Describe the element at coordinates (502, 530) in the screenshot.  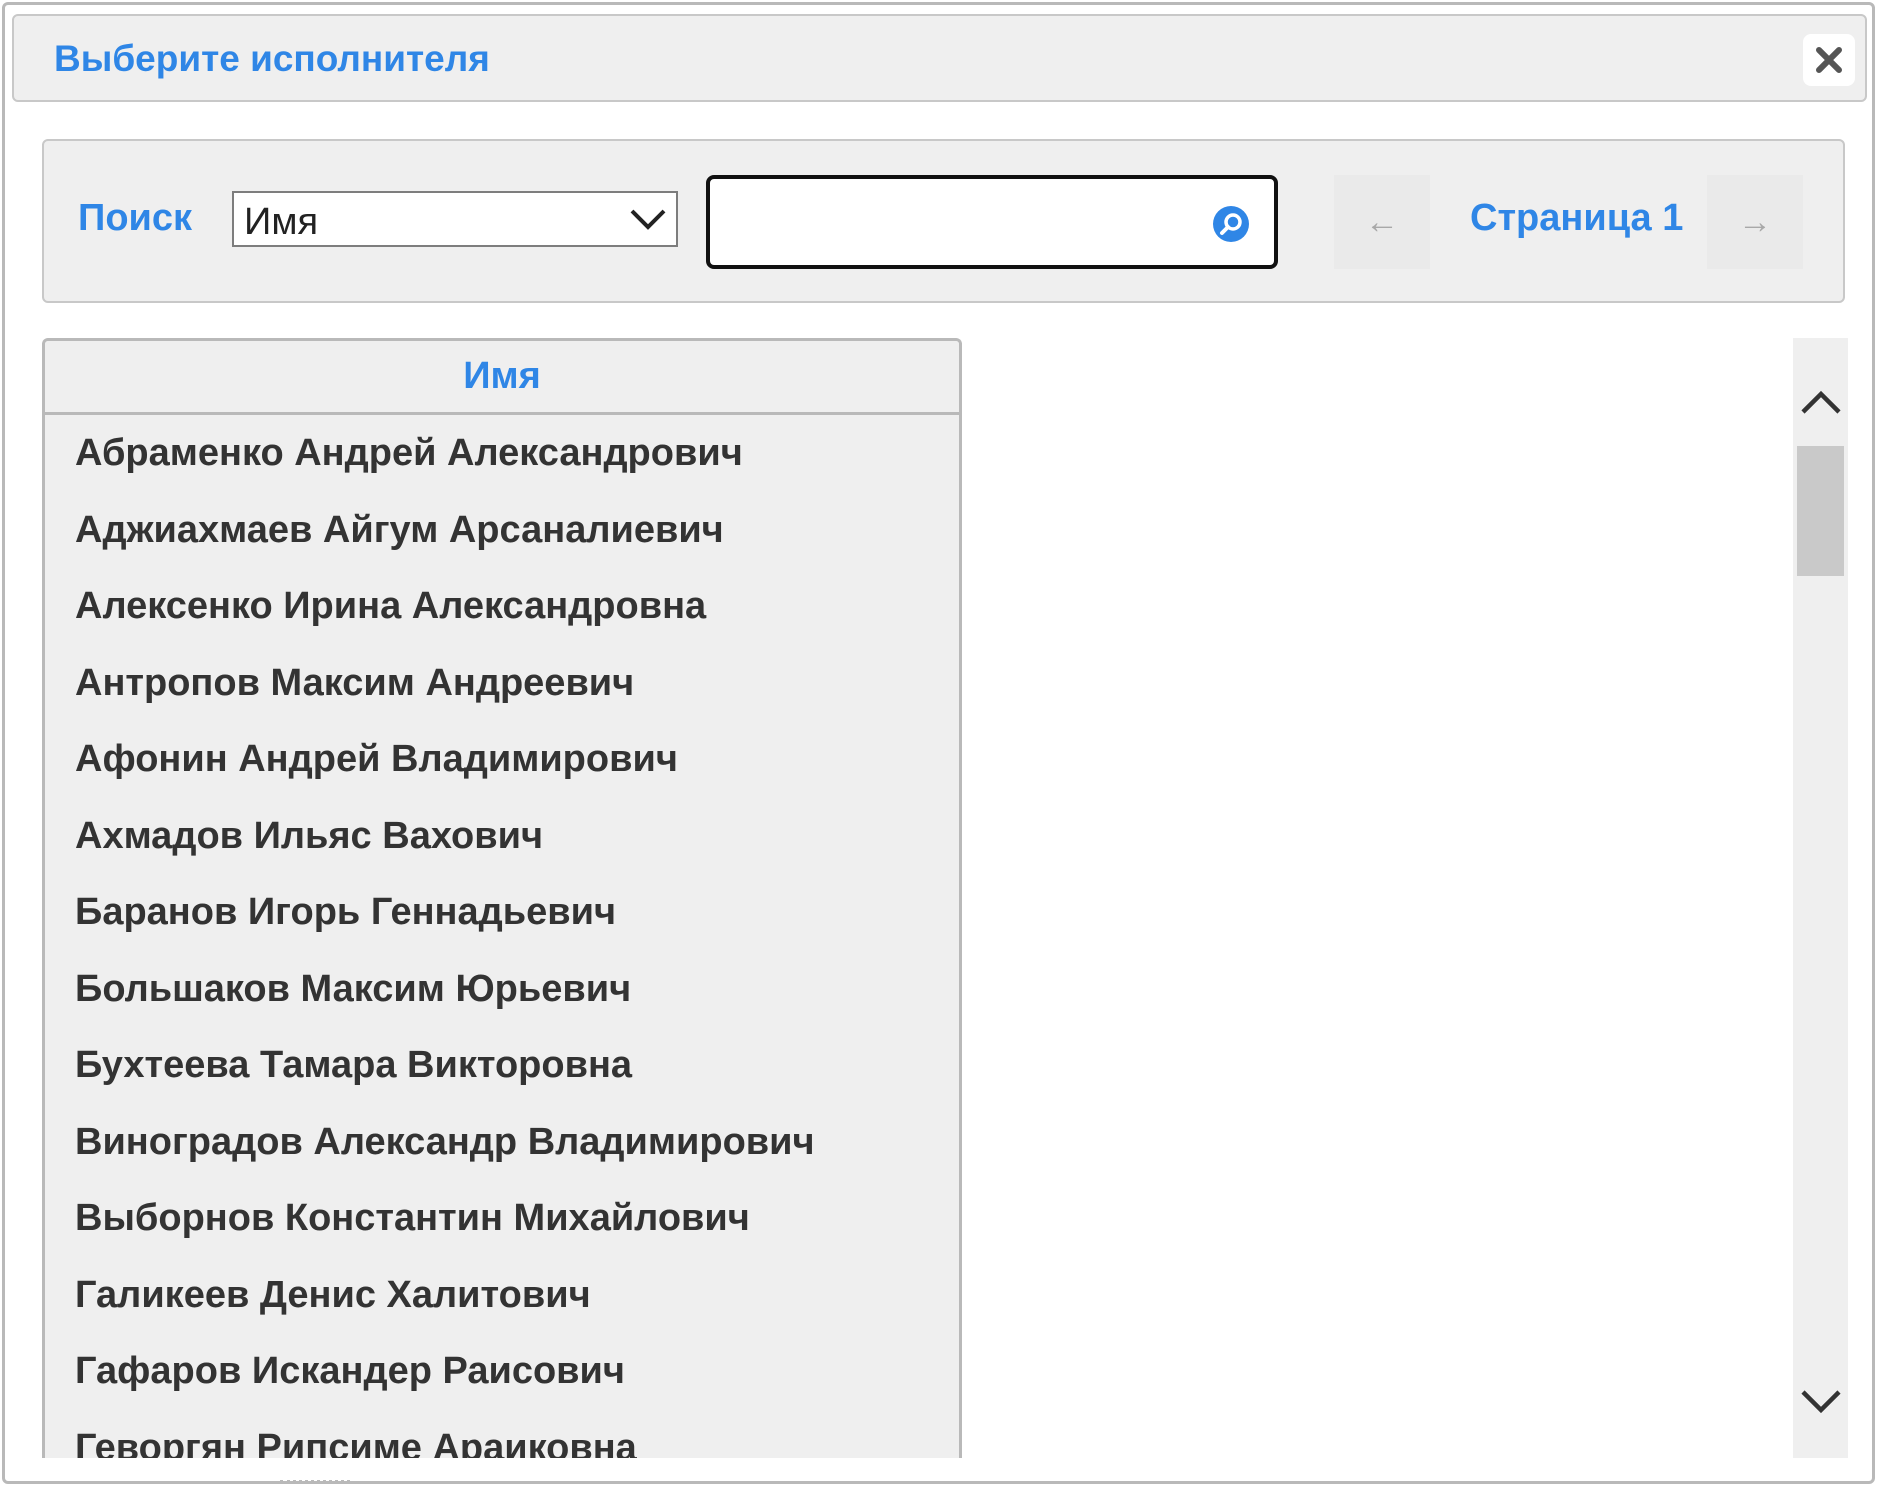
I see `table-row: Аджиахмаев Айгум Арсаналиевич` at that location.